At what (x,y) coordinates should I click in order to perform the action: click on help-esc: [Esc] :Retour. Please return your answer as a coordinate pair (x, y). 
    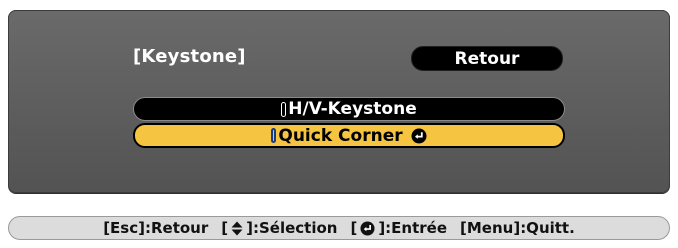
    Looking at the image, I should click on (155, 228).